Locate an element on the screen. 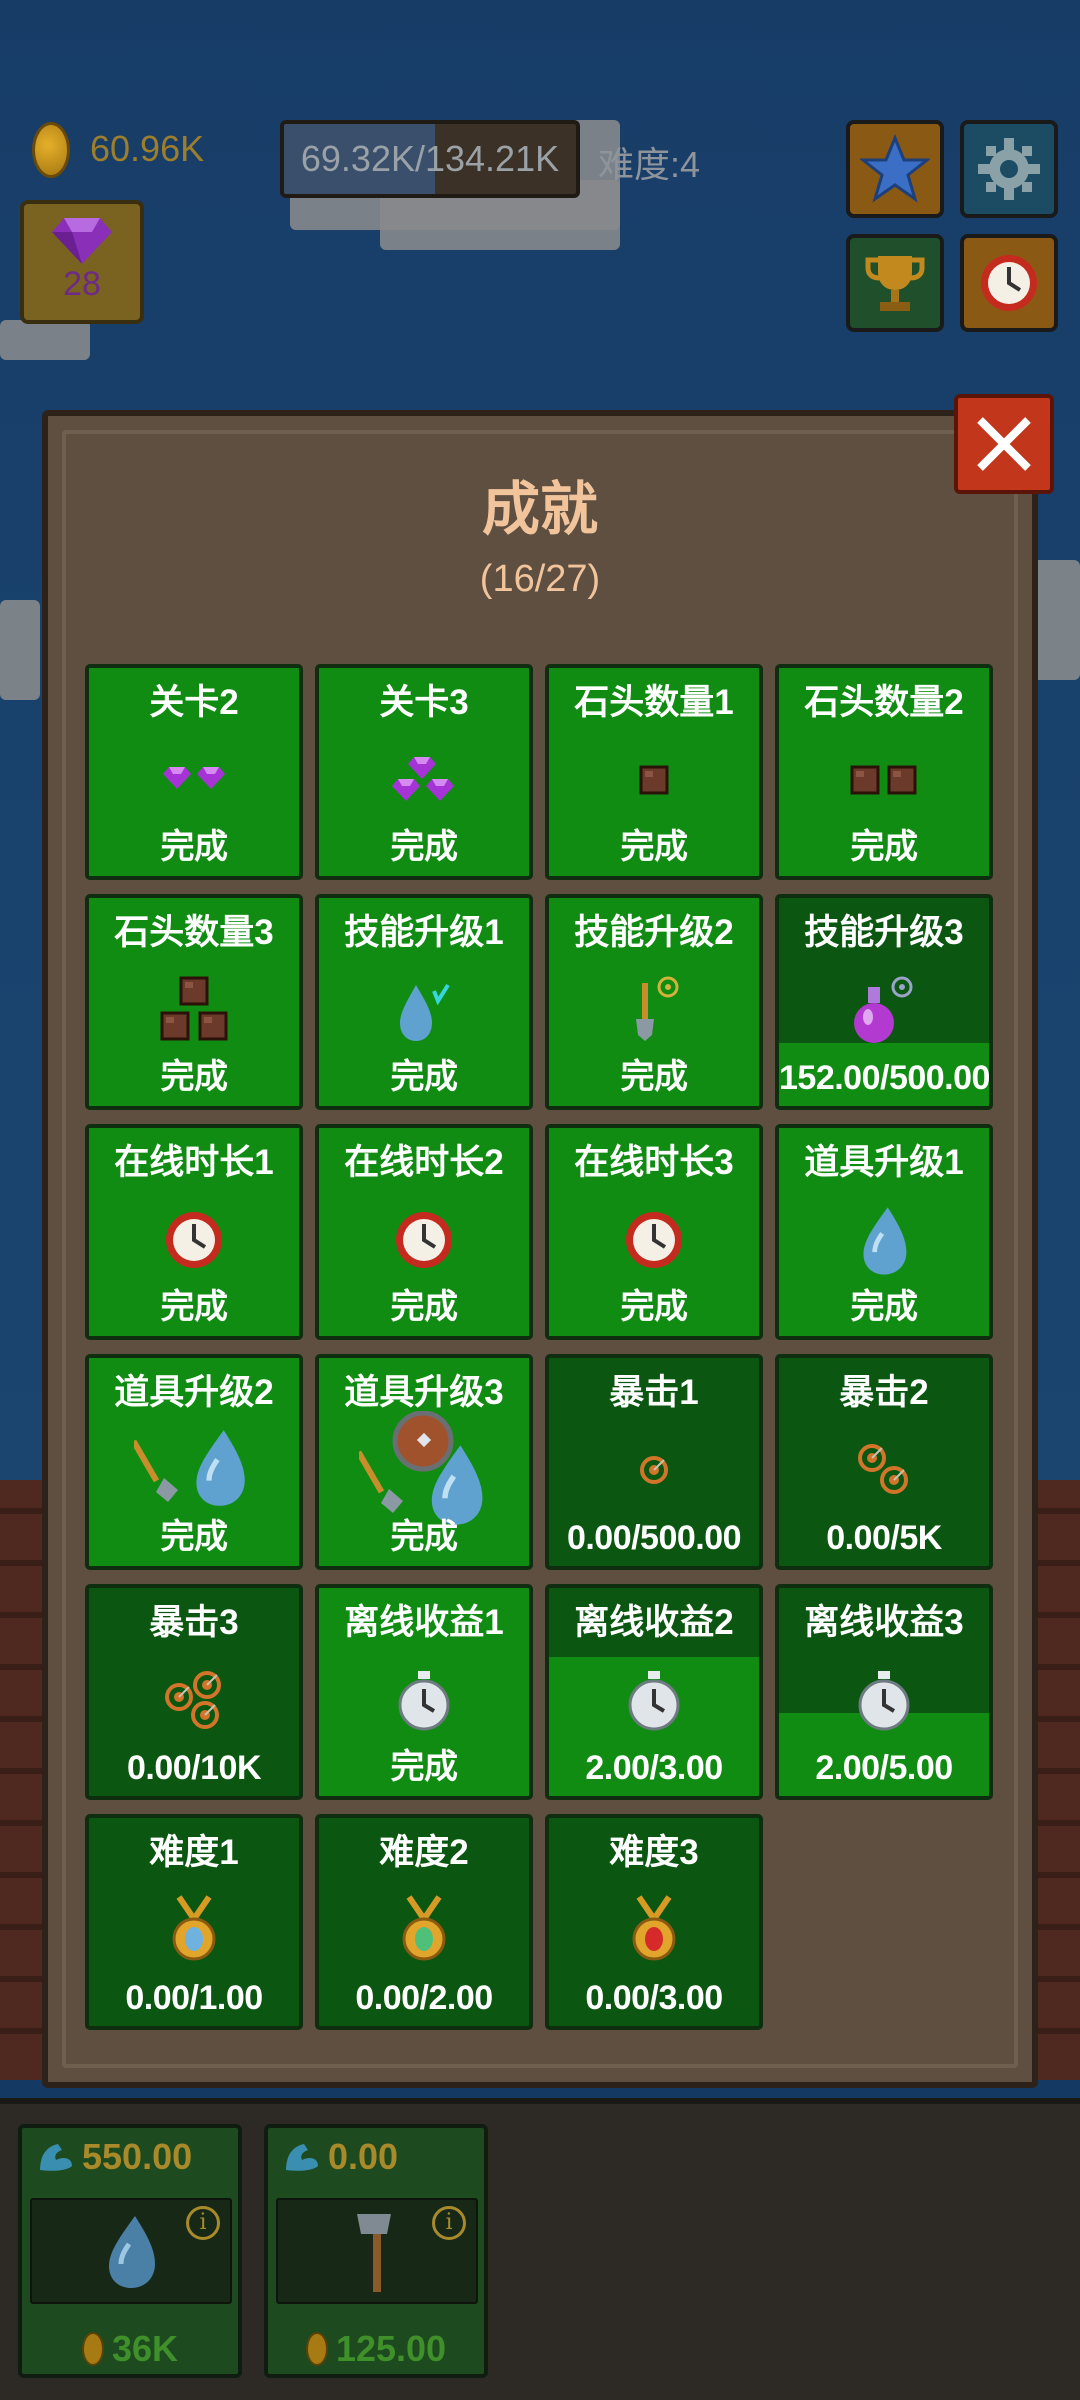 The width and height of the screenshot is (1080, 2400). achievement-card: 难度2 0.00/2.00 is located at coordinates (424, 1922).